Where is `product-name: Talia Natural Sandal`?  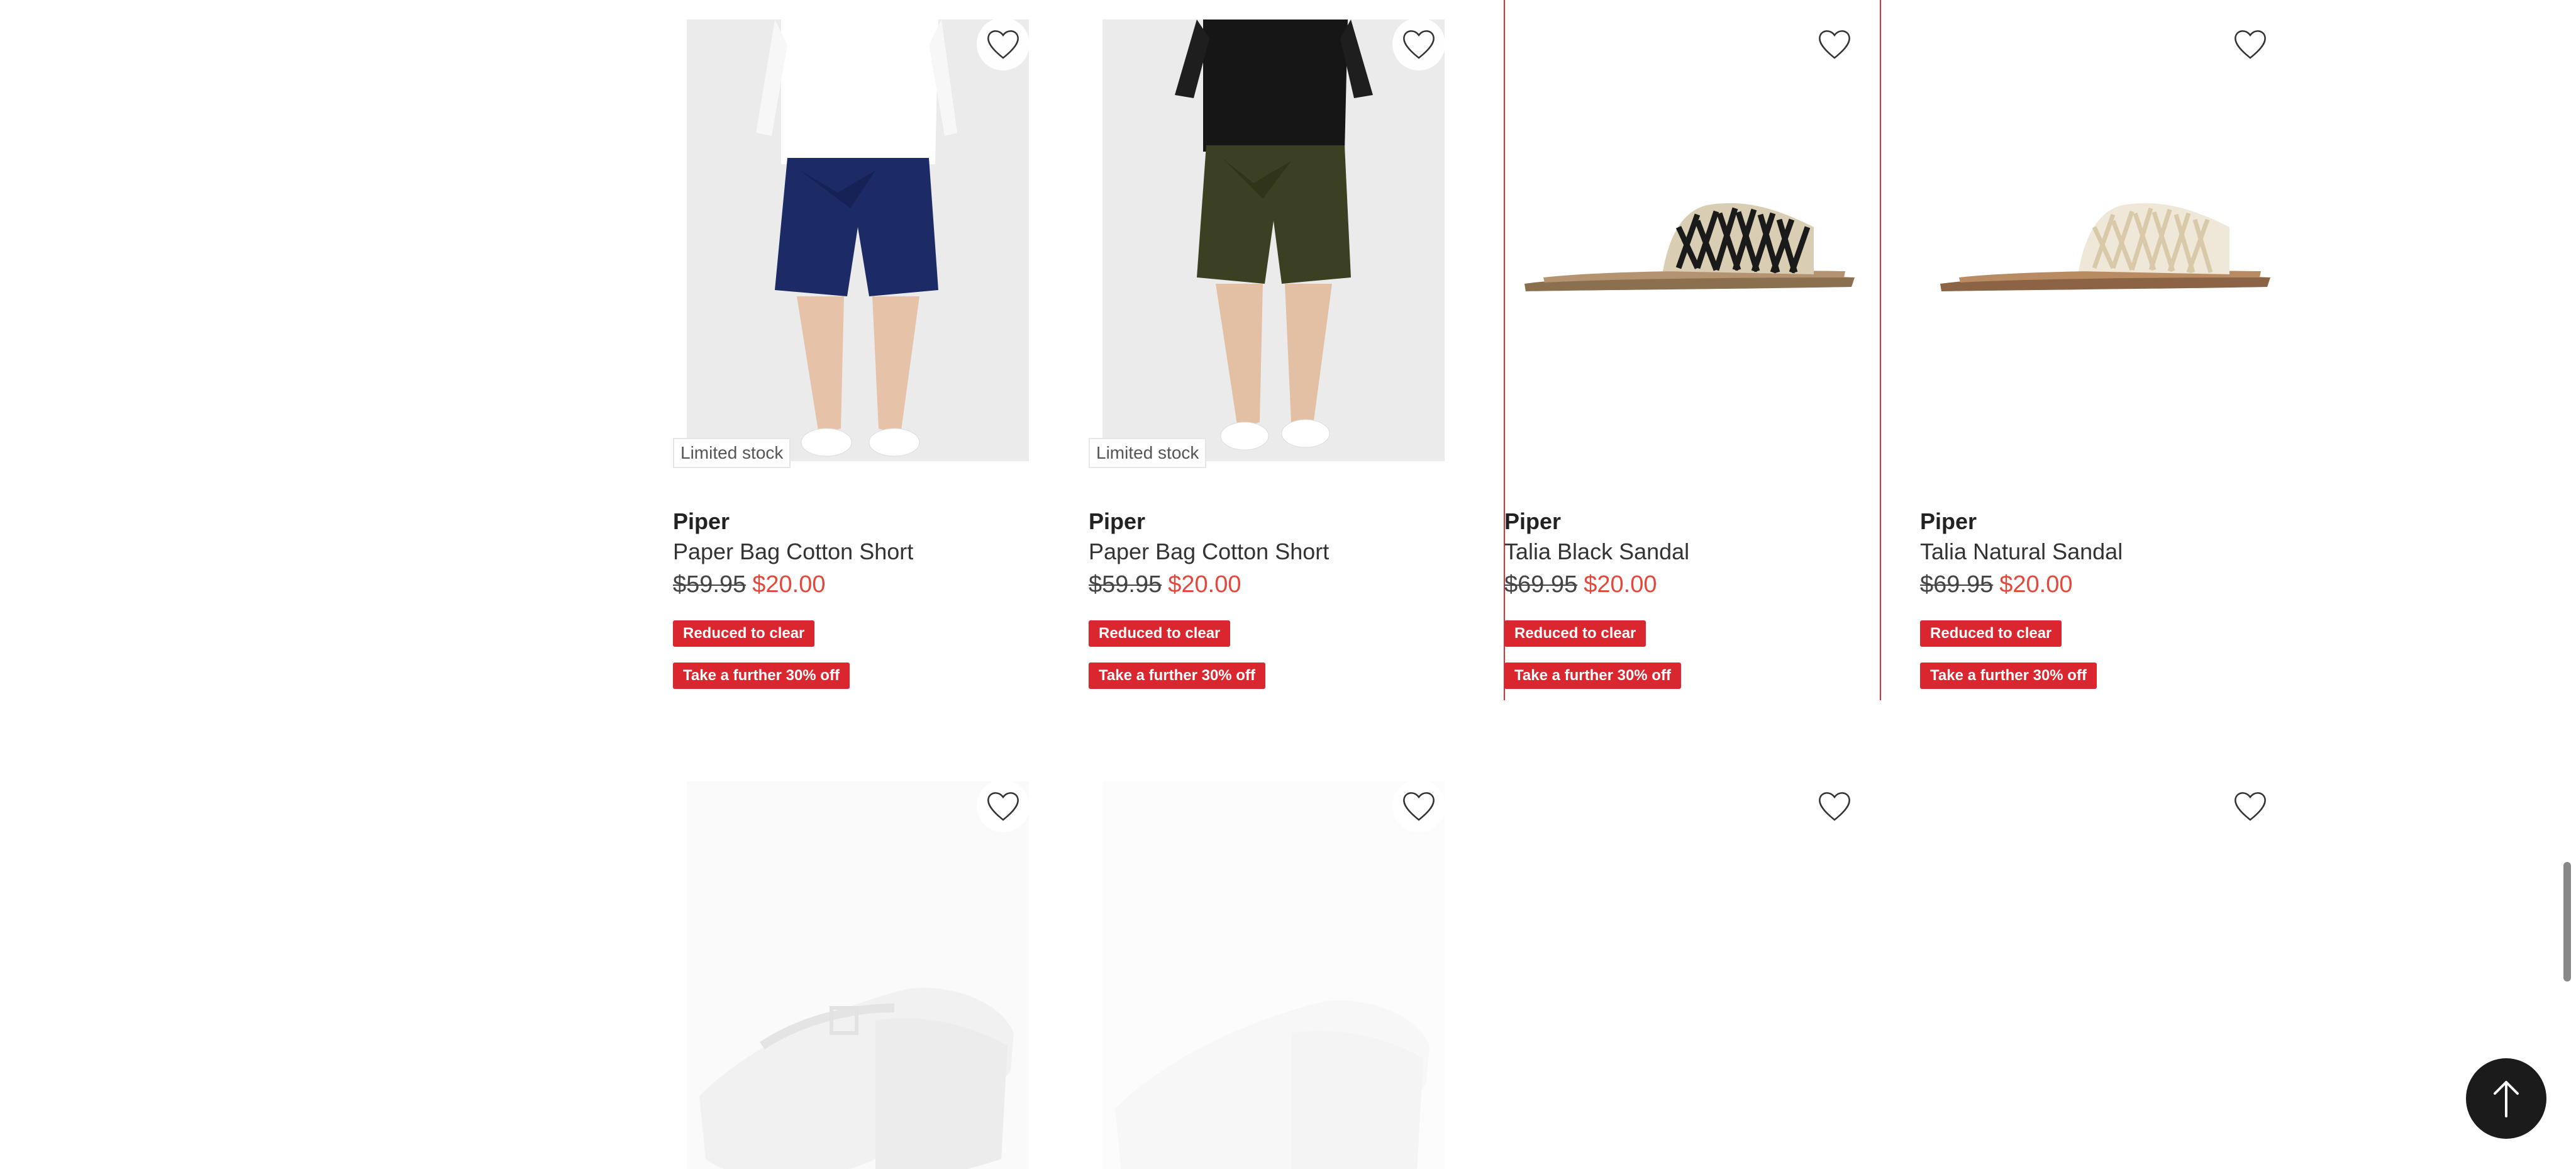 product-name: Talia Natural Sandal is located at coordinates (2021, 552).